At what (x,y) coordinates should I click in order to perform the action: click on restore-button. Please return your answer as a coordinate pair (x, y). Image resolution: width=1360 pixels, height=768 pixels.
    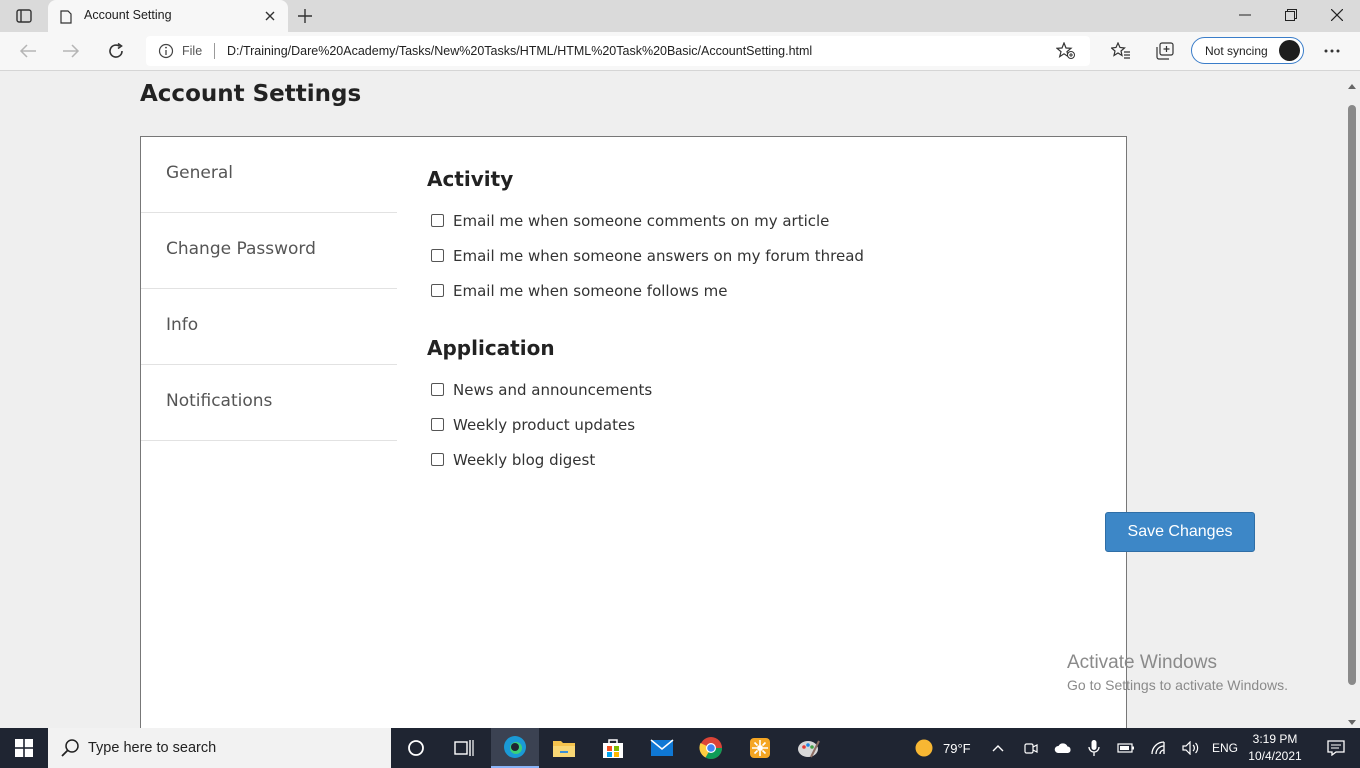
    Looking at the image, I should click on (1291, 15).